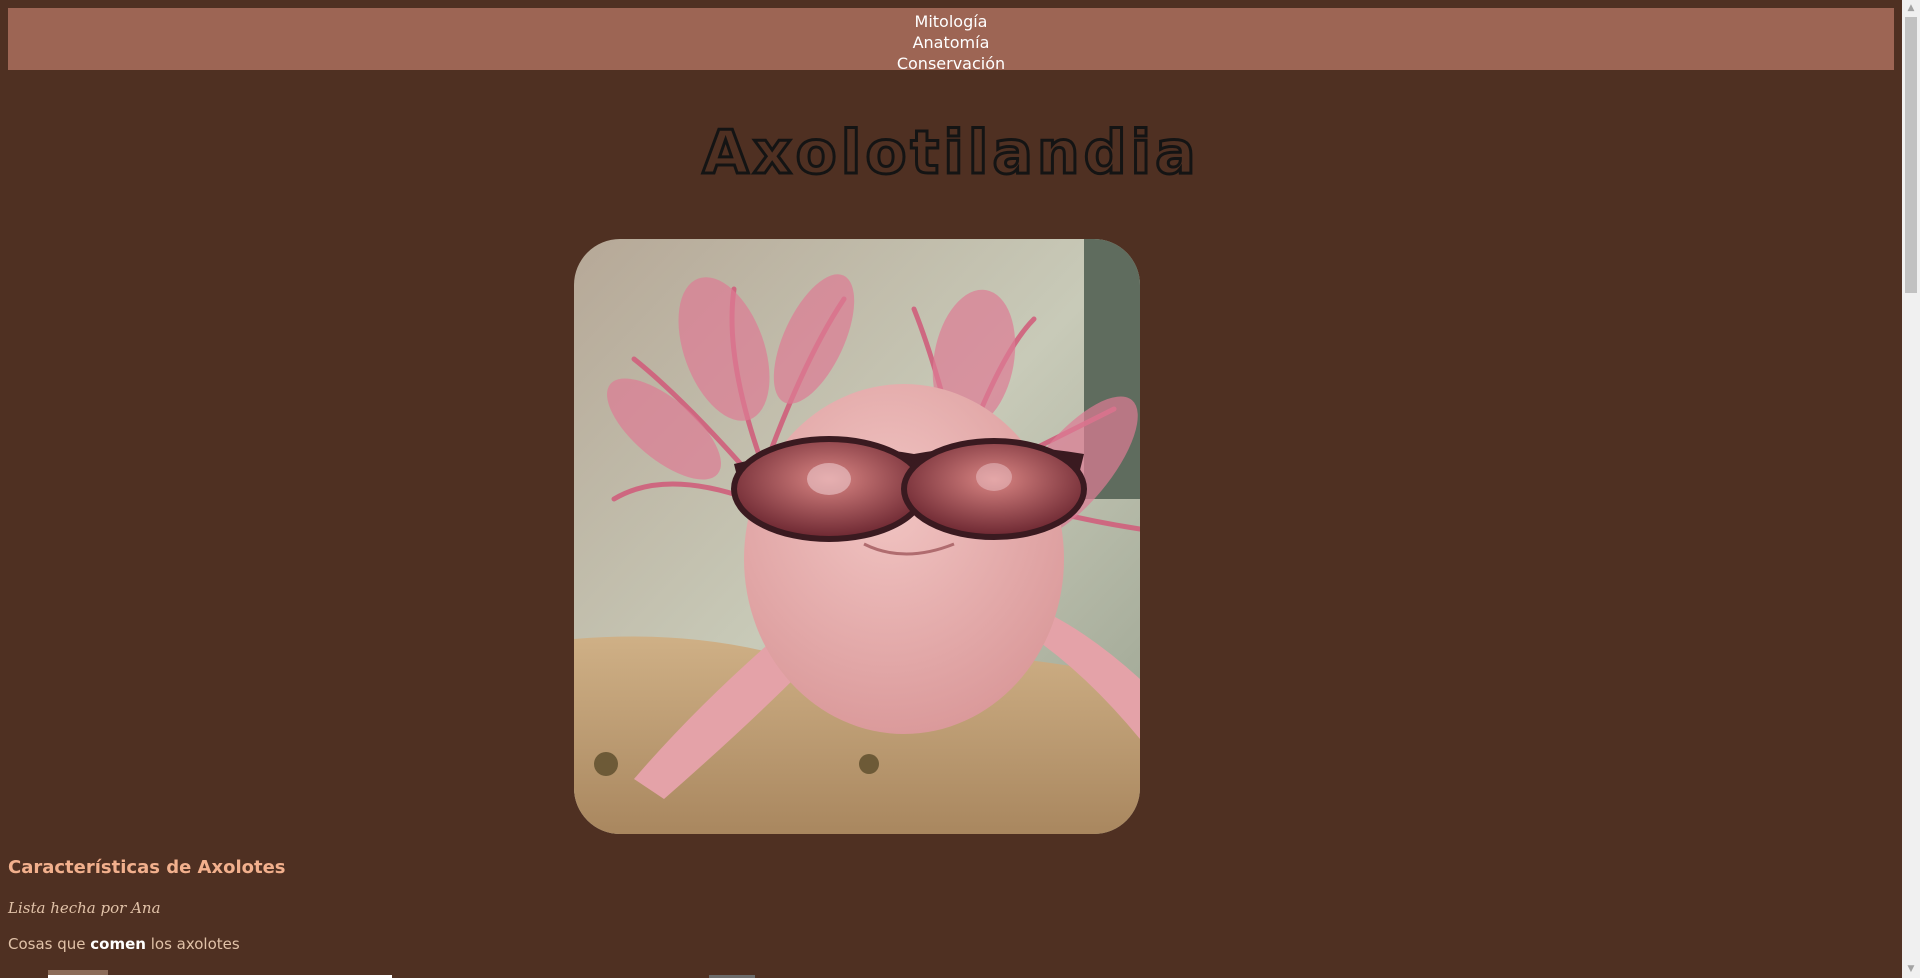  What do you see at coordinates (84, 908) in the screenshot?
I see `list-byline: Lista hecha por Ana` at bounding box center [84, 908].